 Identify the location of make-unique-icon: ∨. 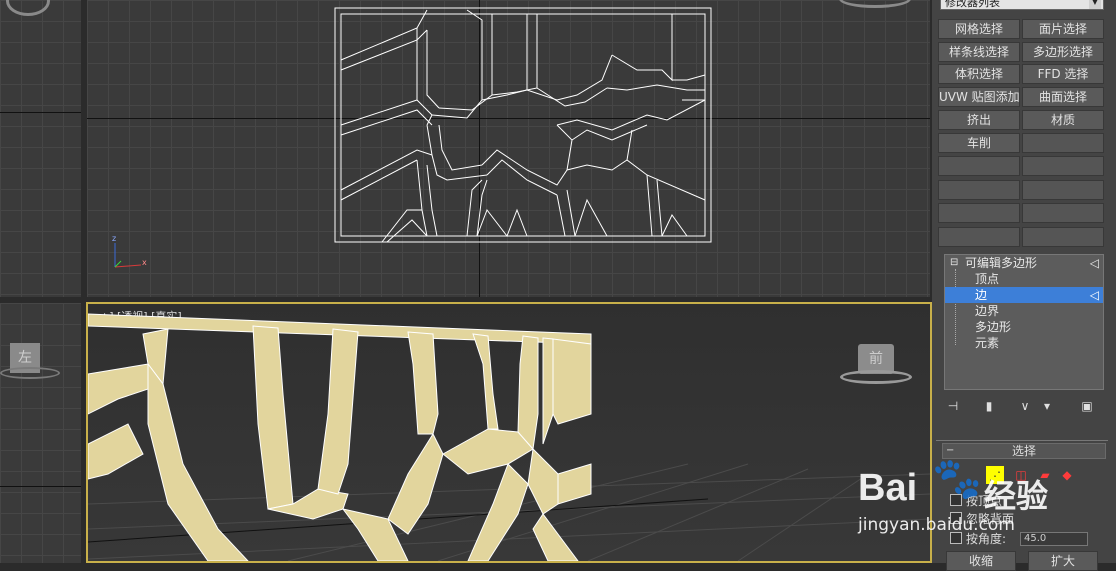
(1025, 406).